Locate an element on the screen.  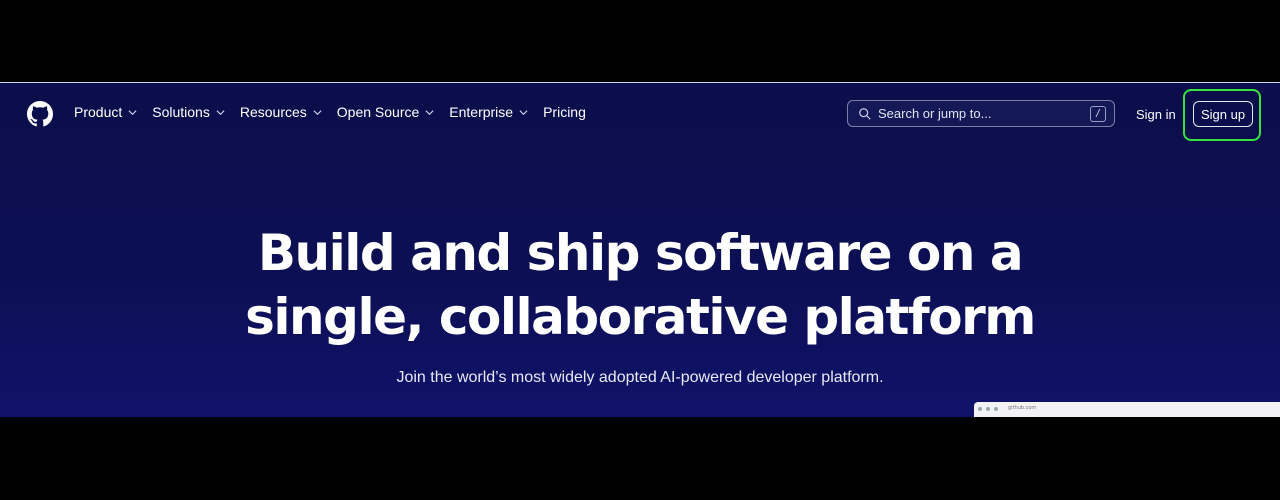
nav-label: Solutions is located at coordinates (181, 112).